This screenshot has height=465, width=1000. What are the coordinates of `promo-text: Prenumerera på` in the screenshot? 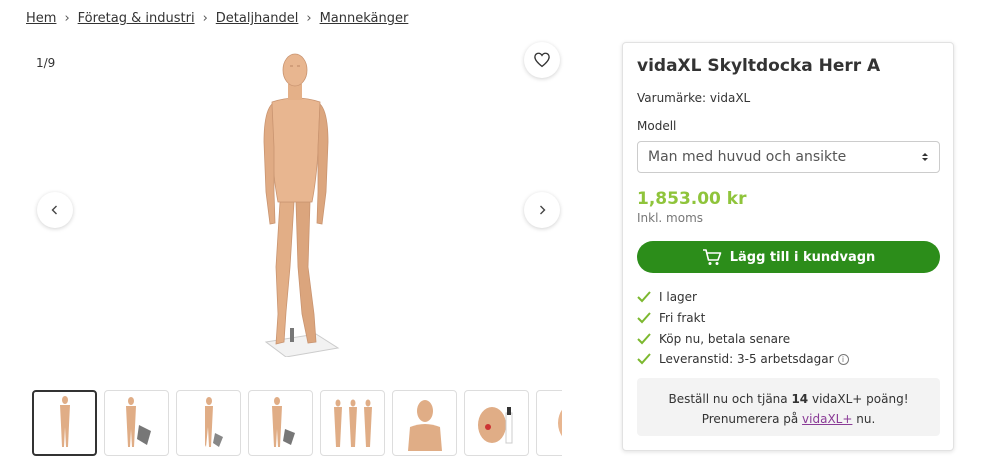 It's located at (752, 419).